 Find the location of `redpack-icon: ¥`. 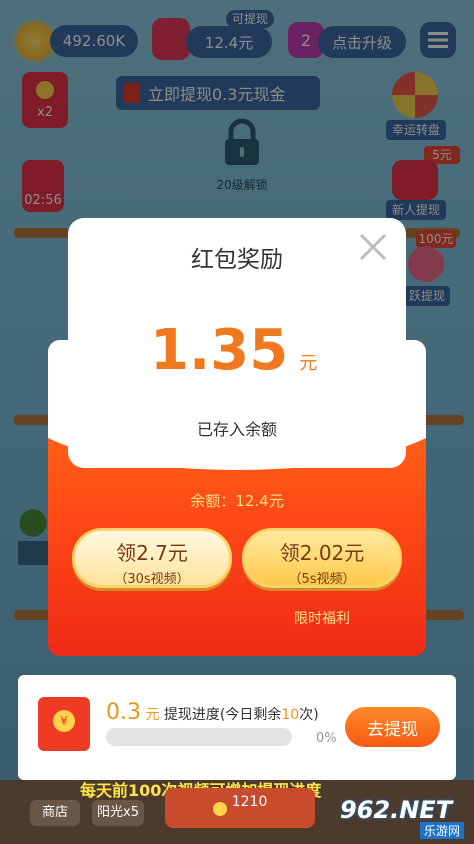

redpack-icon: ¥ is located at coordinates (64, 724).